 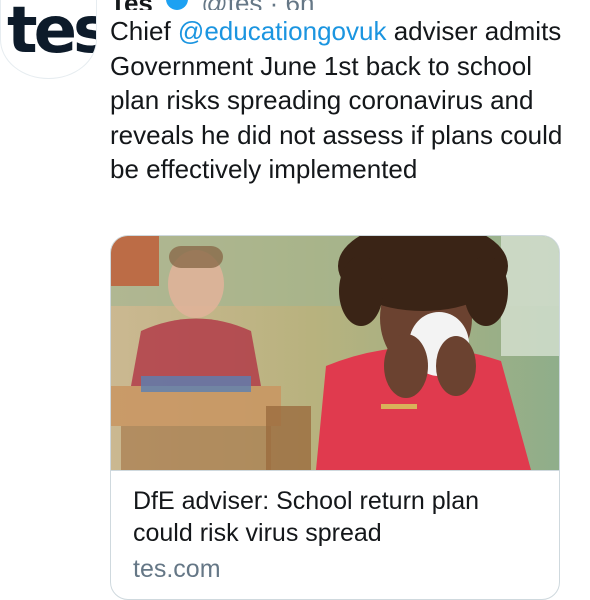 I want to click on verified-badge-icon, so click(x=177, y=5).